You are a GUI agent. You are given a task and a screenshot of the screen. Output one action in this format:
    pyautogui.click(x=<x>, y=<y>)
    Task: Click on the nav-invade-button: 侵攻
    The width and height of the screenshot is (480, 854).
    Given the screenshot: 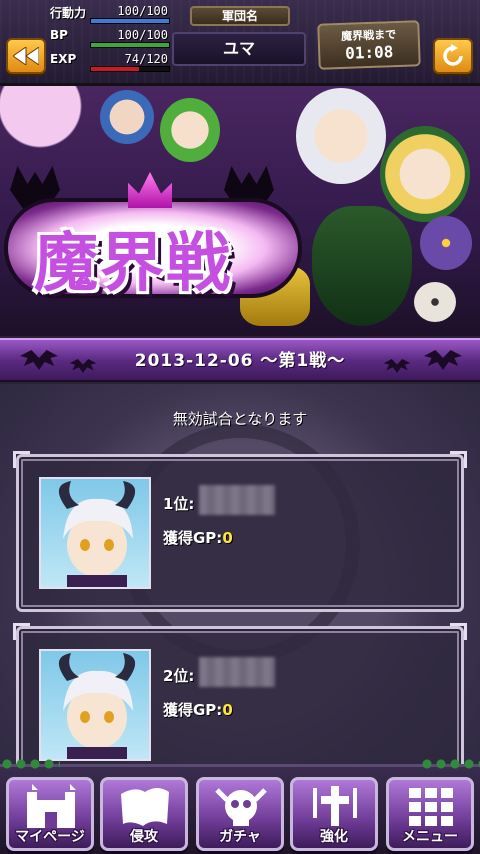 What is the action you would take?
    pyautogui.click(x=144, y=814)
    